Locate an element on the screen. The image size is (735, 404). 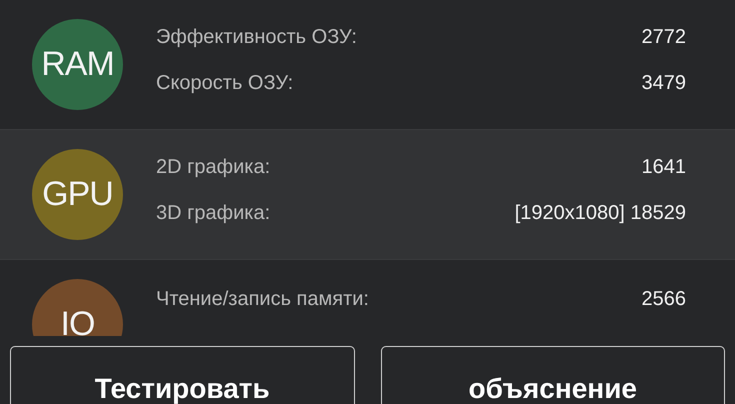
test-button: Тестировать is located at coordinates (182, 375).